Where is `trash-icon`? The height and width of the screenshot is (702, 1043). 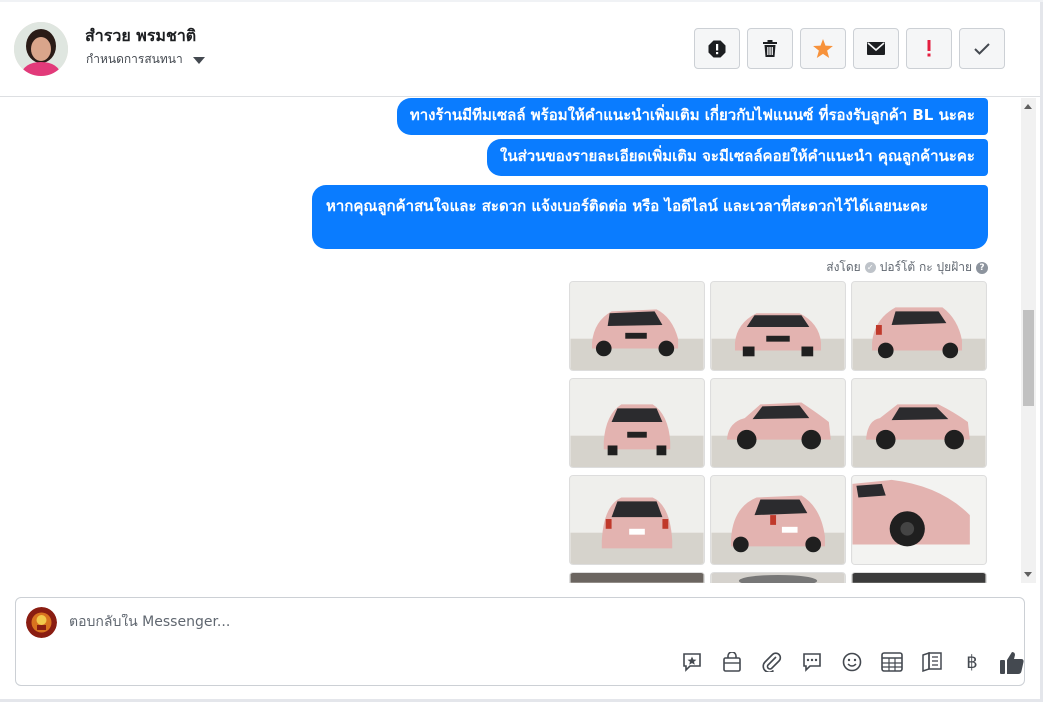 trash-icon is located at coordinates (770, 48).